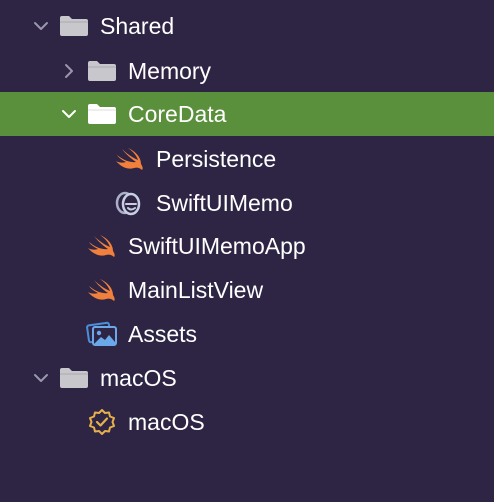 The height and width of the screenshot is (502, 494). I want to click on entitlements-icon, so click(102, 422).